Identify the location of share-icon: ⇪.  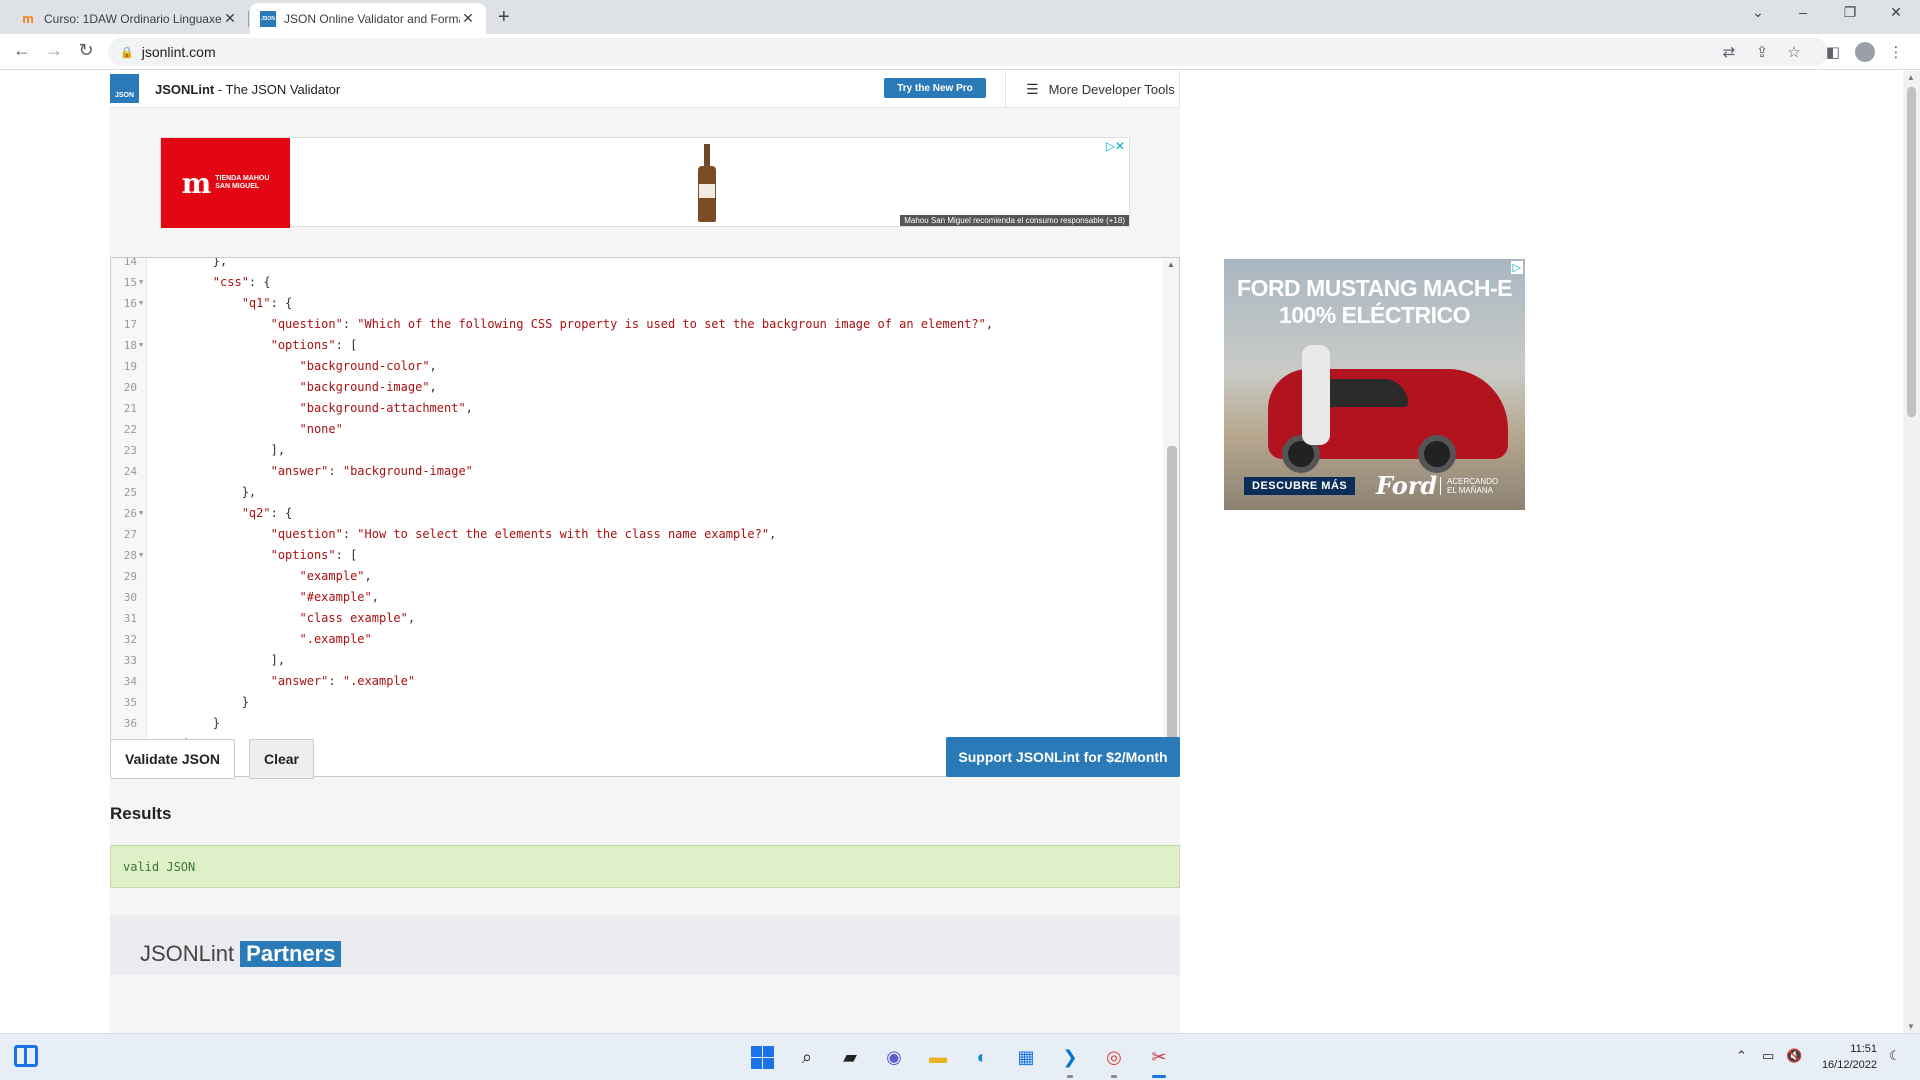
(1762, 52).